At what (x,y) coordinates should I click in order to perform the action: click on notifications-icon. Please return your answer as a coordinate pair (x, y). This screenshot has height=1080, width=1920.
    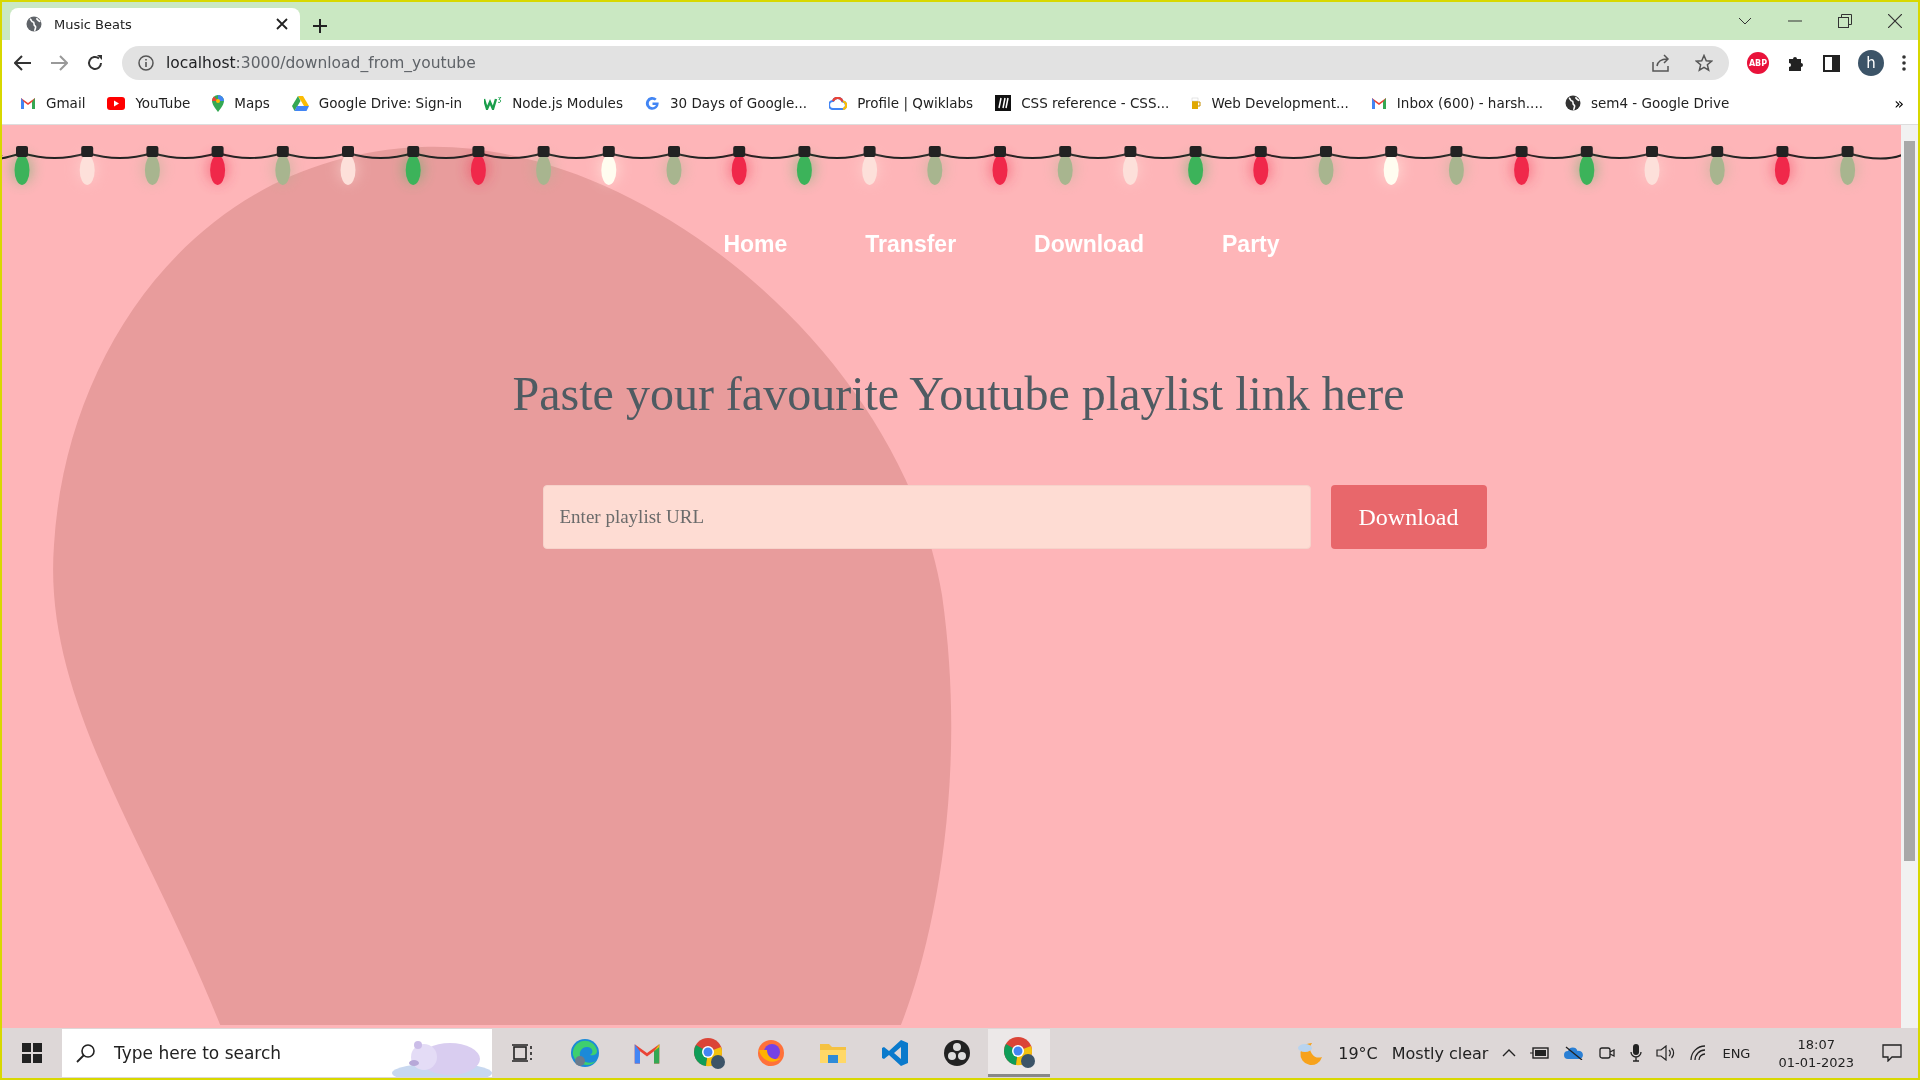
    Looking at the image, I should click on (1892, 1053).